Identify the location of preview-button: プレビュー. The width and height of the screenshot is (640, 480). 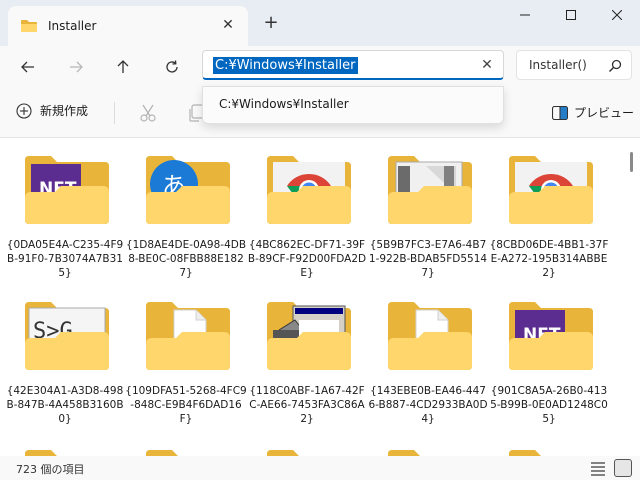
(593, 112).